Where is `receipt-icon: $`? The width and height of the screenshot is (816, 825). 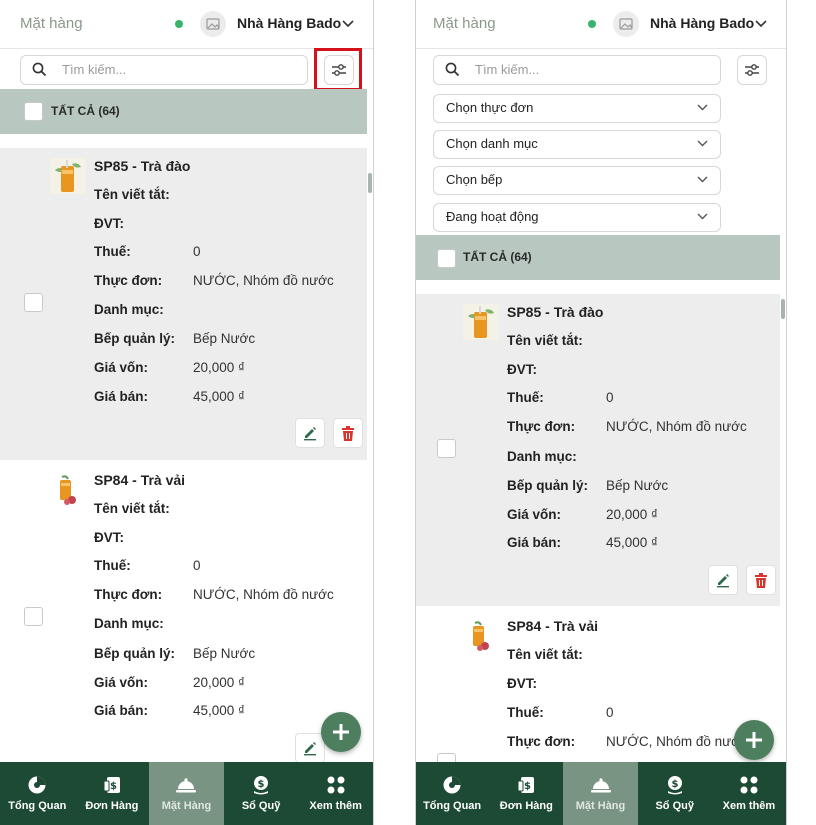 receipt-icon: $ is located at coordinates (526, 785).